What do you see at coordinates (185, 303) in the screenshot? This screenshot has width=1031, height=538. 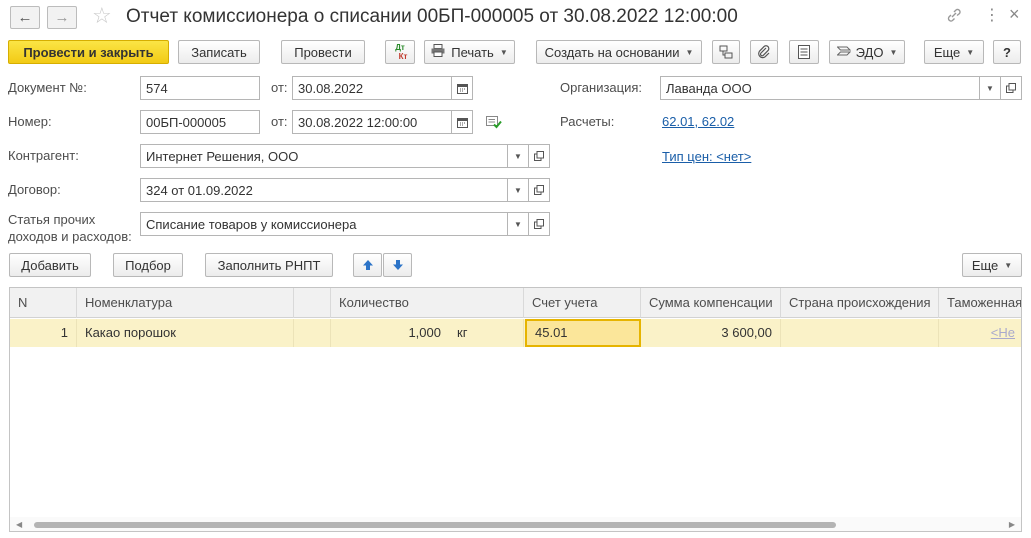 I see `column-header-item: Номенклатура` at bounding box center [185, 303].